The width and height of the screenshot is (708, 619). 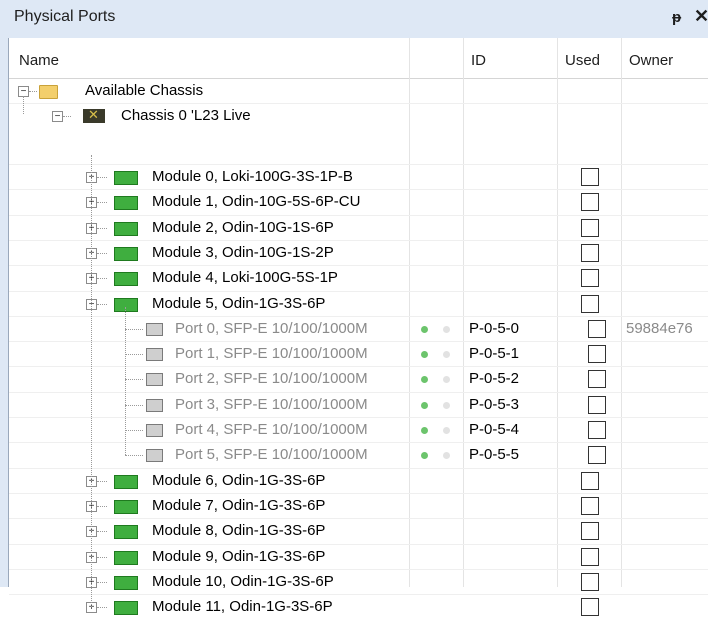 What do you see at coordinates (358, 228) in the screenshot?
I see `tree-row-module: + Module 2, Odin-10G-1S-6P` at bounding box center [358, 228].